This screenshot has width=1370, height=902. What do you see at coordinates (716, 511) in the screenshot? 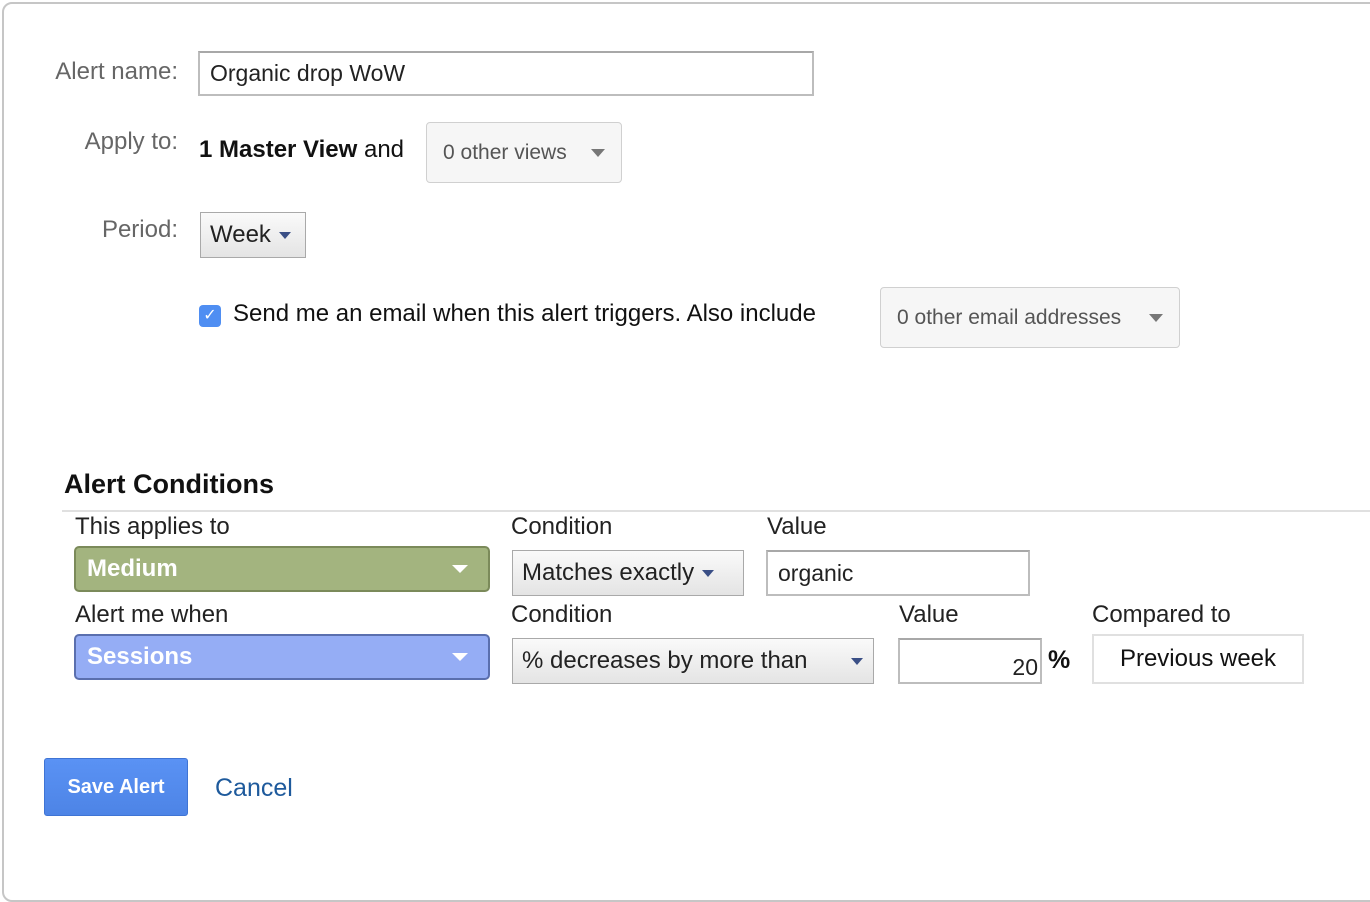
I see `divider` at bounding box center [716, 511].